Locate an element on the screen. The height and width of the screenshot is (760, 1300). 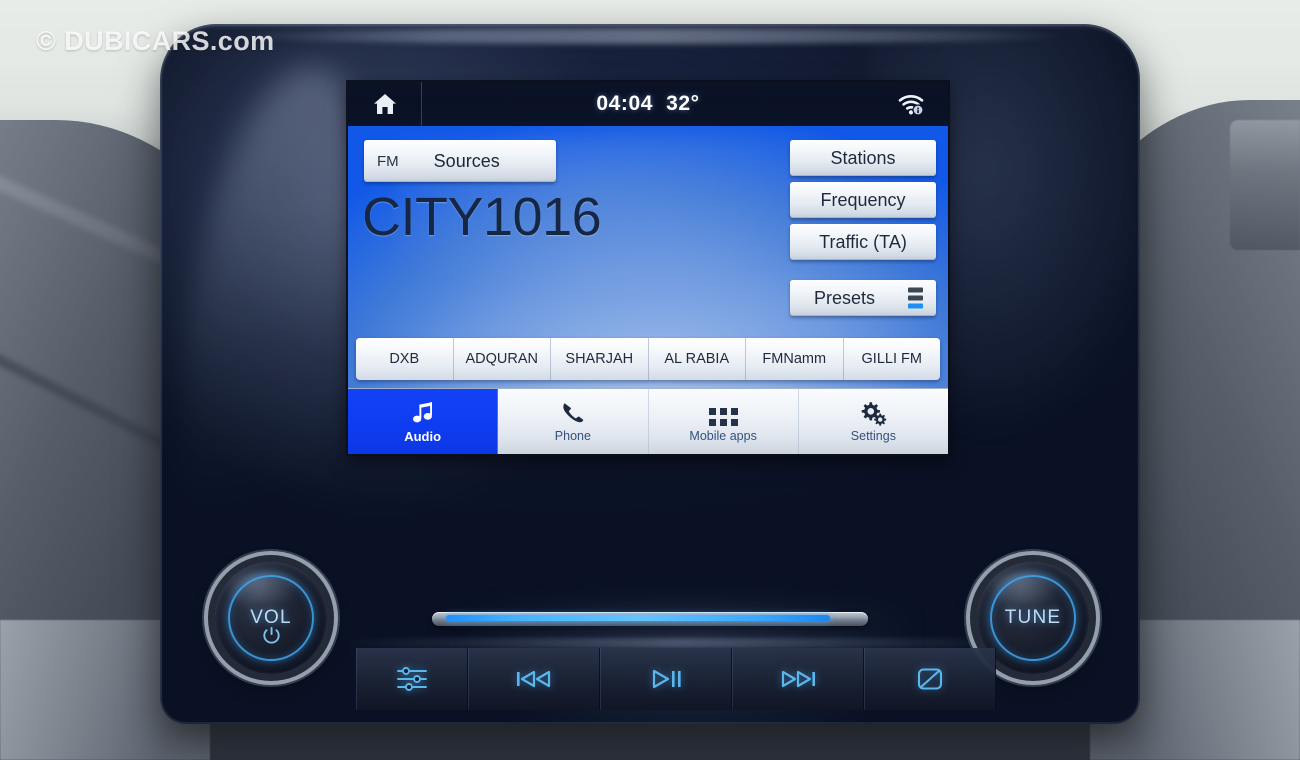
preset-item: DXB is located at coordinates (405, 359).